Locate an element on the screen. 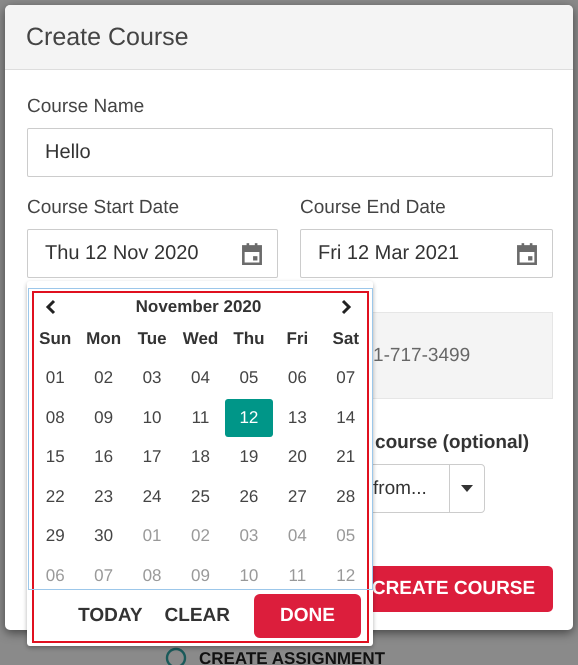 This screenshot has height=665, width=578. course-name-field: Hello is located at coordinates (290, 152).